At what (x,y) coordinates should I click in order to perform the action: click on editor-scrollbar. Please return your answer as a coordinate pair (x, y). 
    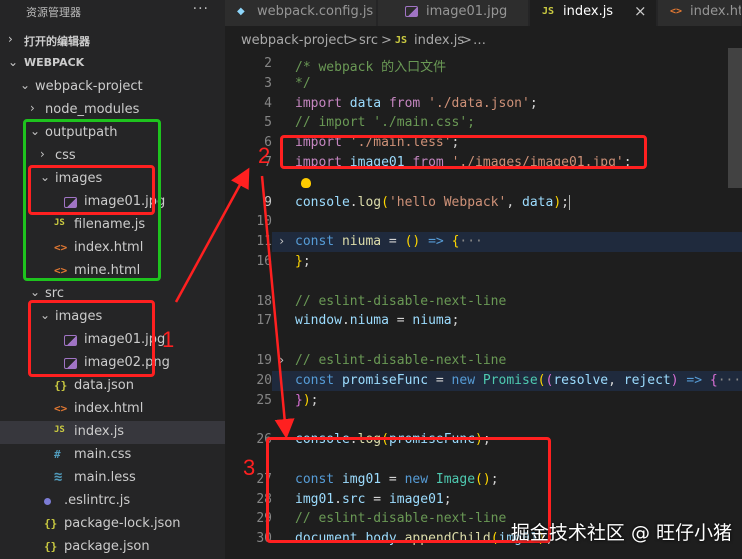
    Looking at the image, I should click on (735, 118).